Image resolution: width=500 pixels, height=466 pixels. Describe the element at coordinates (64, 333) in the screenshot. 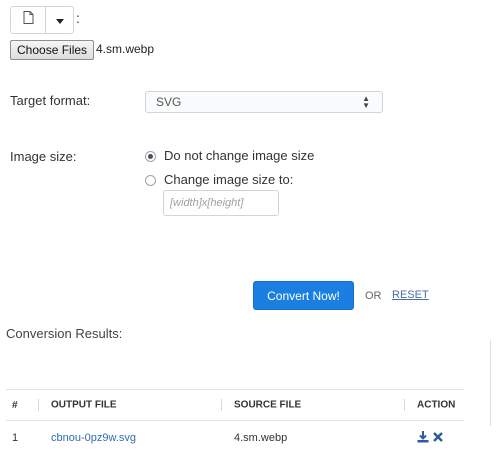

I see `conversion-results-title: Conversion Results:` at that location.